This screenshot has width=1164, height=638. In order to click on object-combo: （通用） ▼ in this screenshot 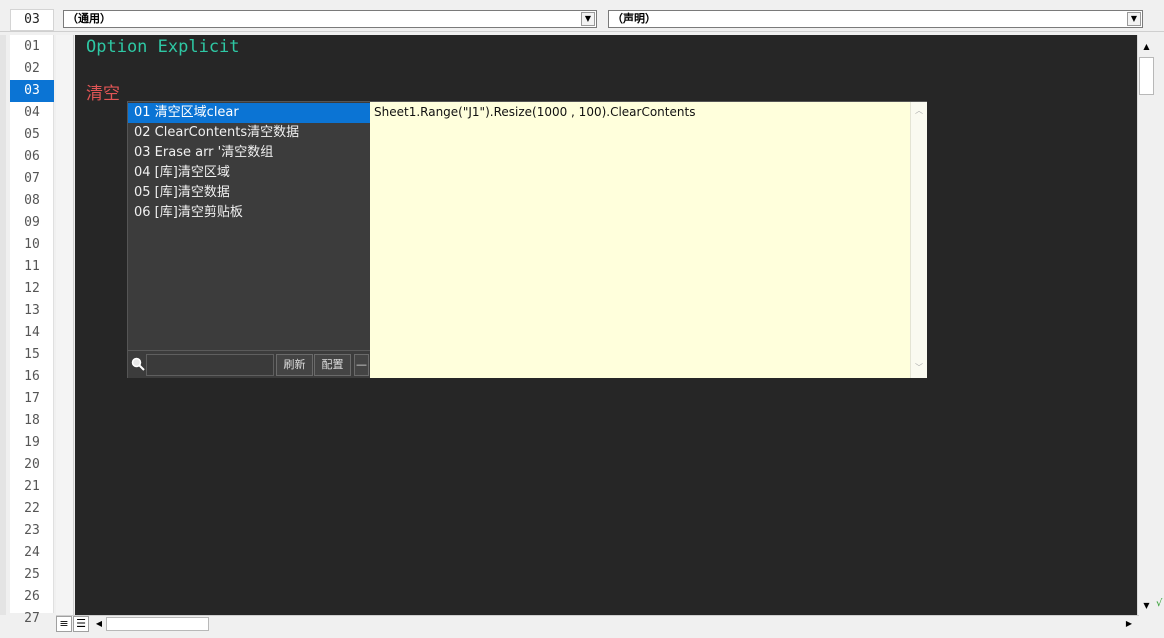, I will do `click(330, 19)`.